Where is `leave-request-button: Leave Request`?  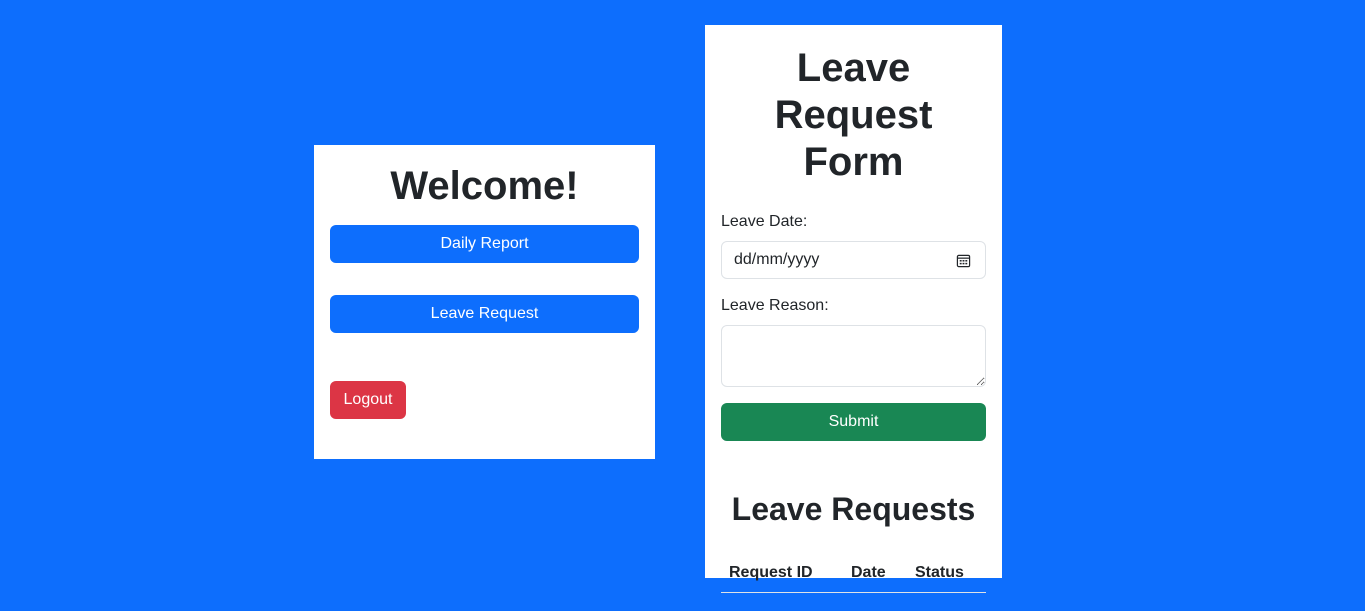 leave-request-button: Leave Request is located at coordinates (484, 314).